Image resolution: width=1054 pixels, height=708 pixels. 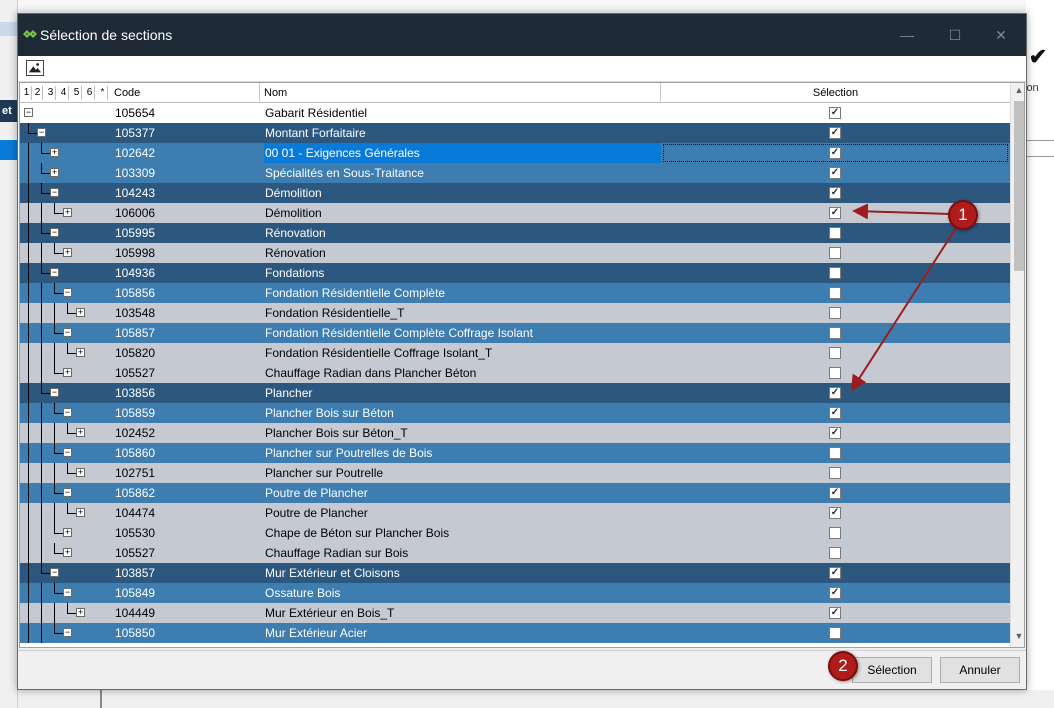 I want to click on table-row: − 105859 Plancher Bois sur Béton ✓, so click(x=515, y=413).